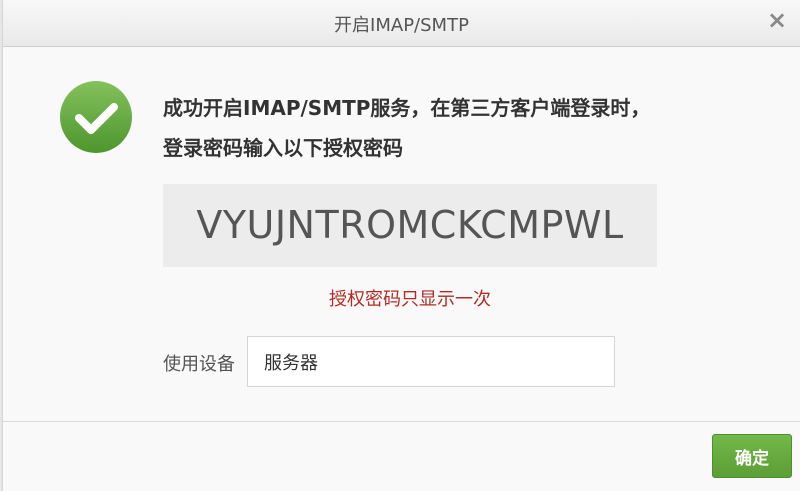 This screenshot has width=800, height=491. Describe the element at coordinates (407, 128) in the screenshot. I see `success-message: 成功开启IMAP/SMTP服务，在第三方客户端登录时，登录密码输入以下授权密码` at that location.